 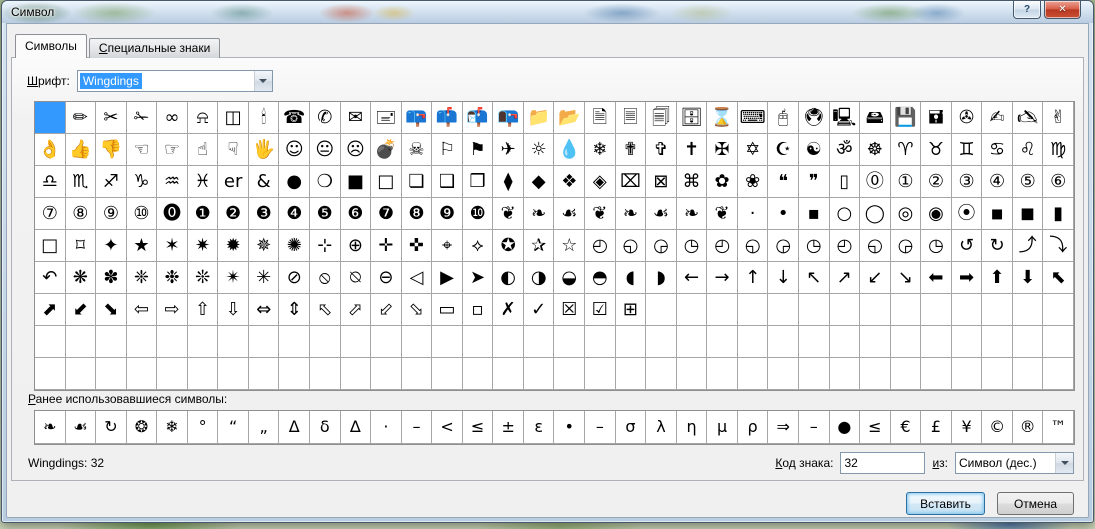 I want to click on symbol-cell: ◒, so click(x=570, y=278).